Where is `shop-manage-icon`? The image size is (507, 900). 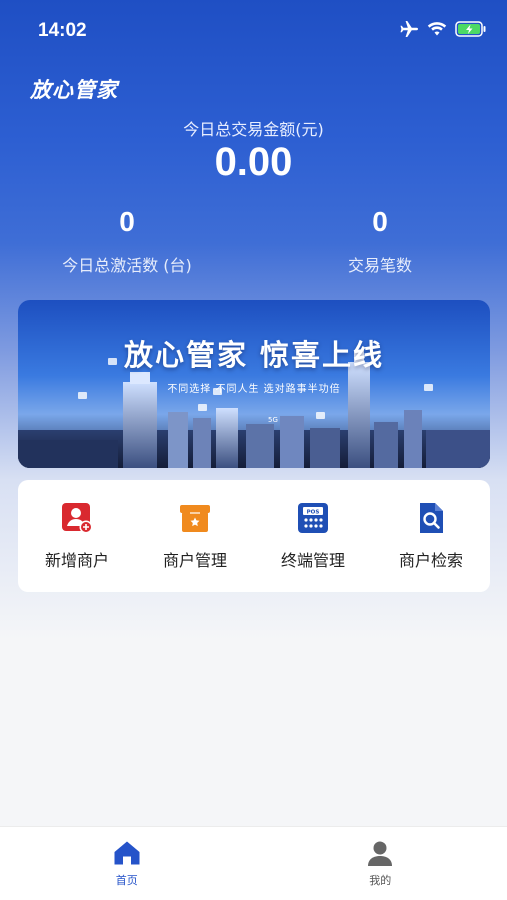
shop-manage-icon is located at coordinates (195, 518).